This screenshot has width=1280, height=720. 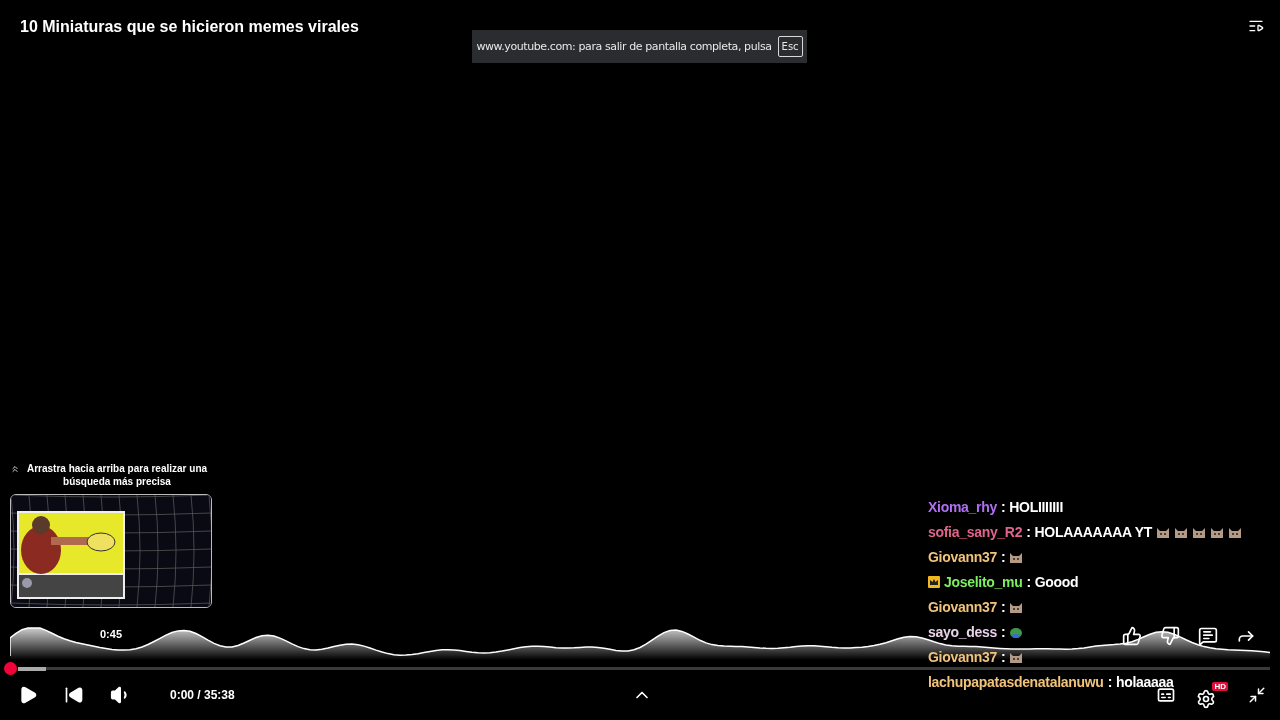 What do you see at coordinates (111, 634) in the screenshot?
I see `preview-time: 0:45` at bounding box center [111, 634].